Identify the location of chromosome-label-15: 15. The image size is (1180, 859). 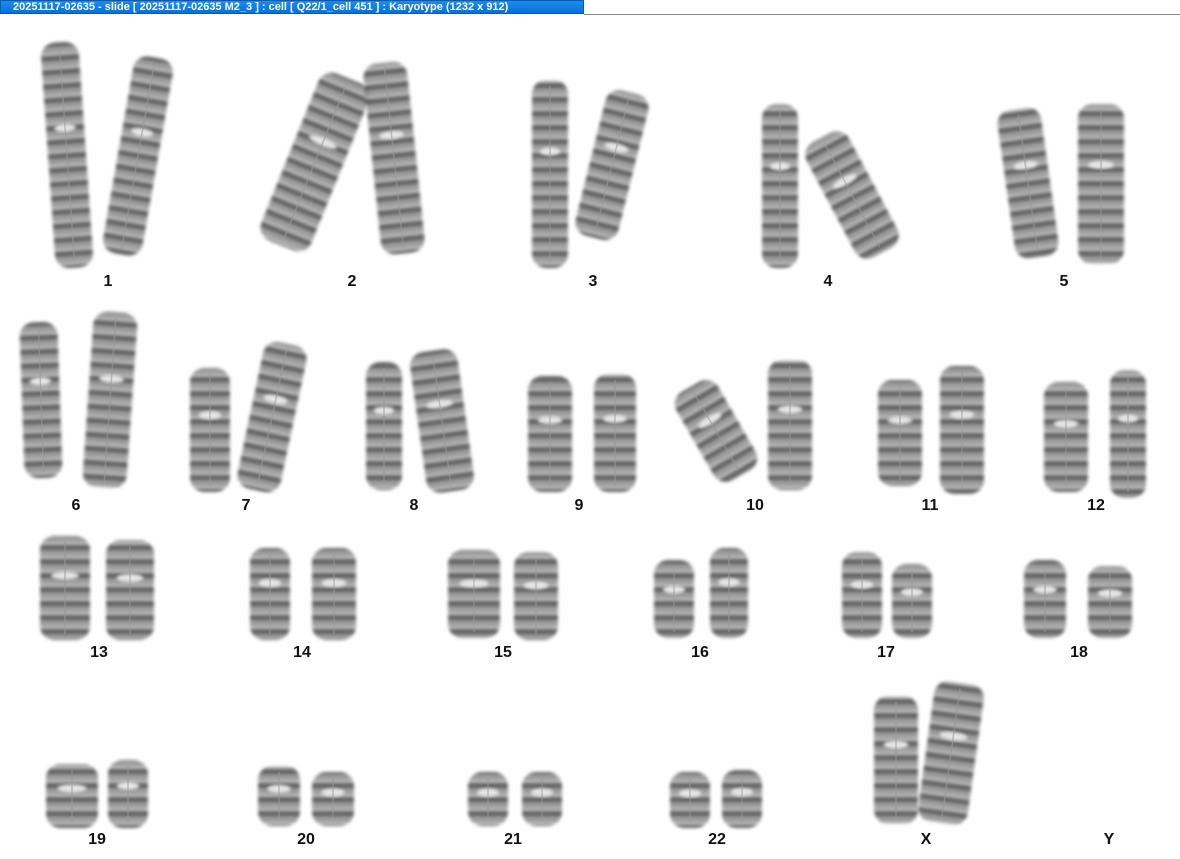
(503, 652).